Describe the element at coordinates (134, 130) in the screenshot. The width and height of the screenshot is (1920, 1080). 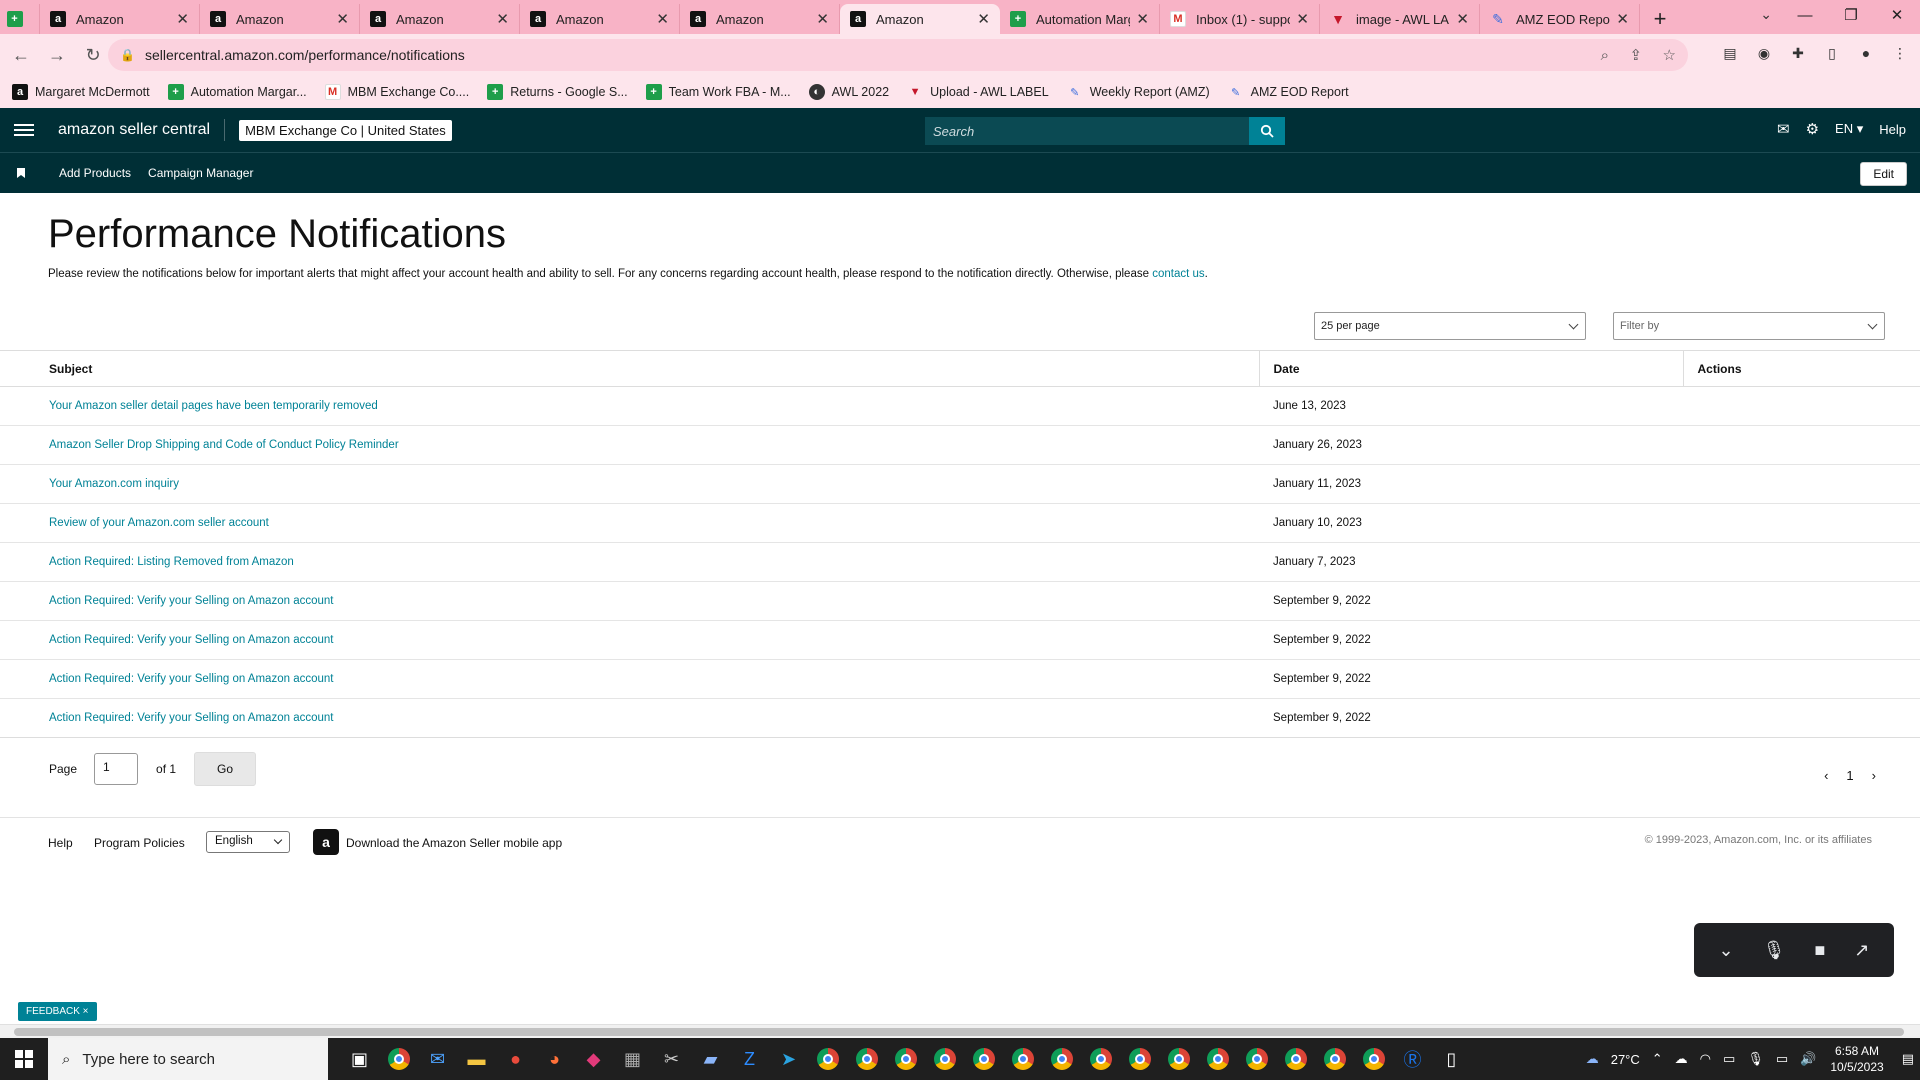
I see `seller-central-logo: amazon seller central` at that location.